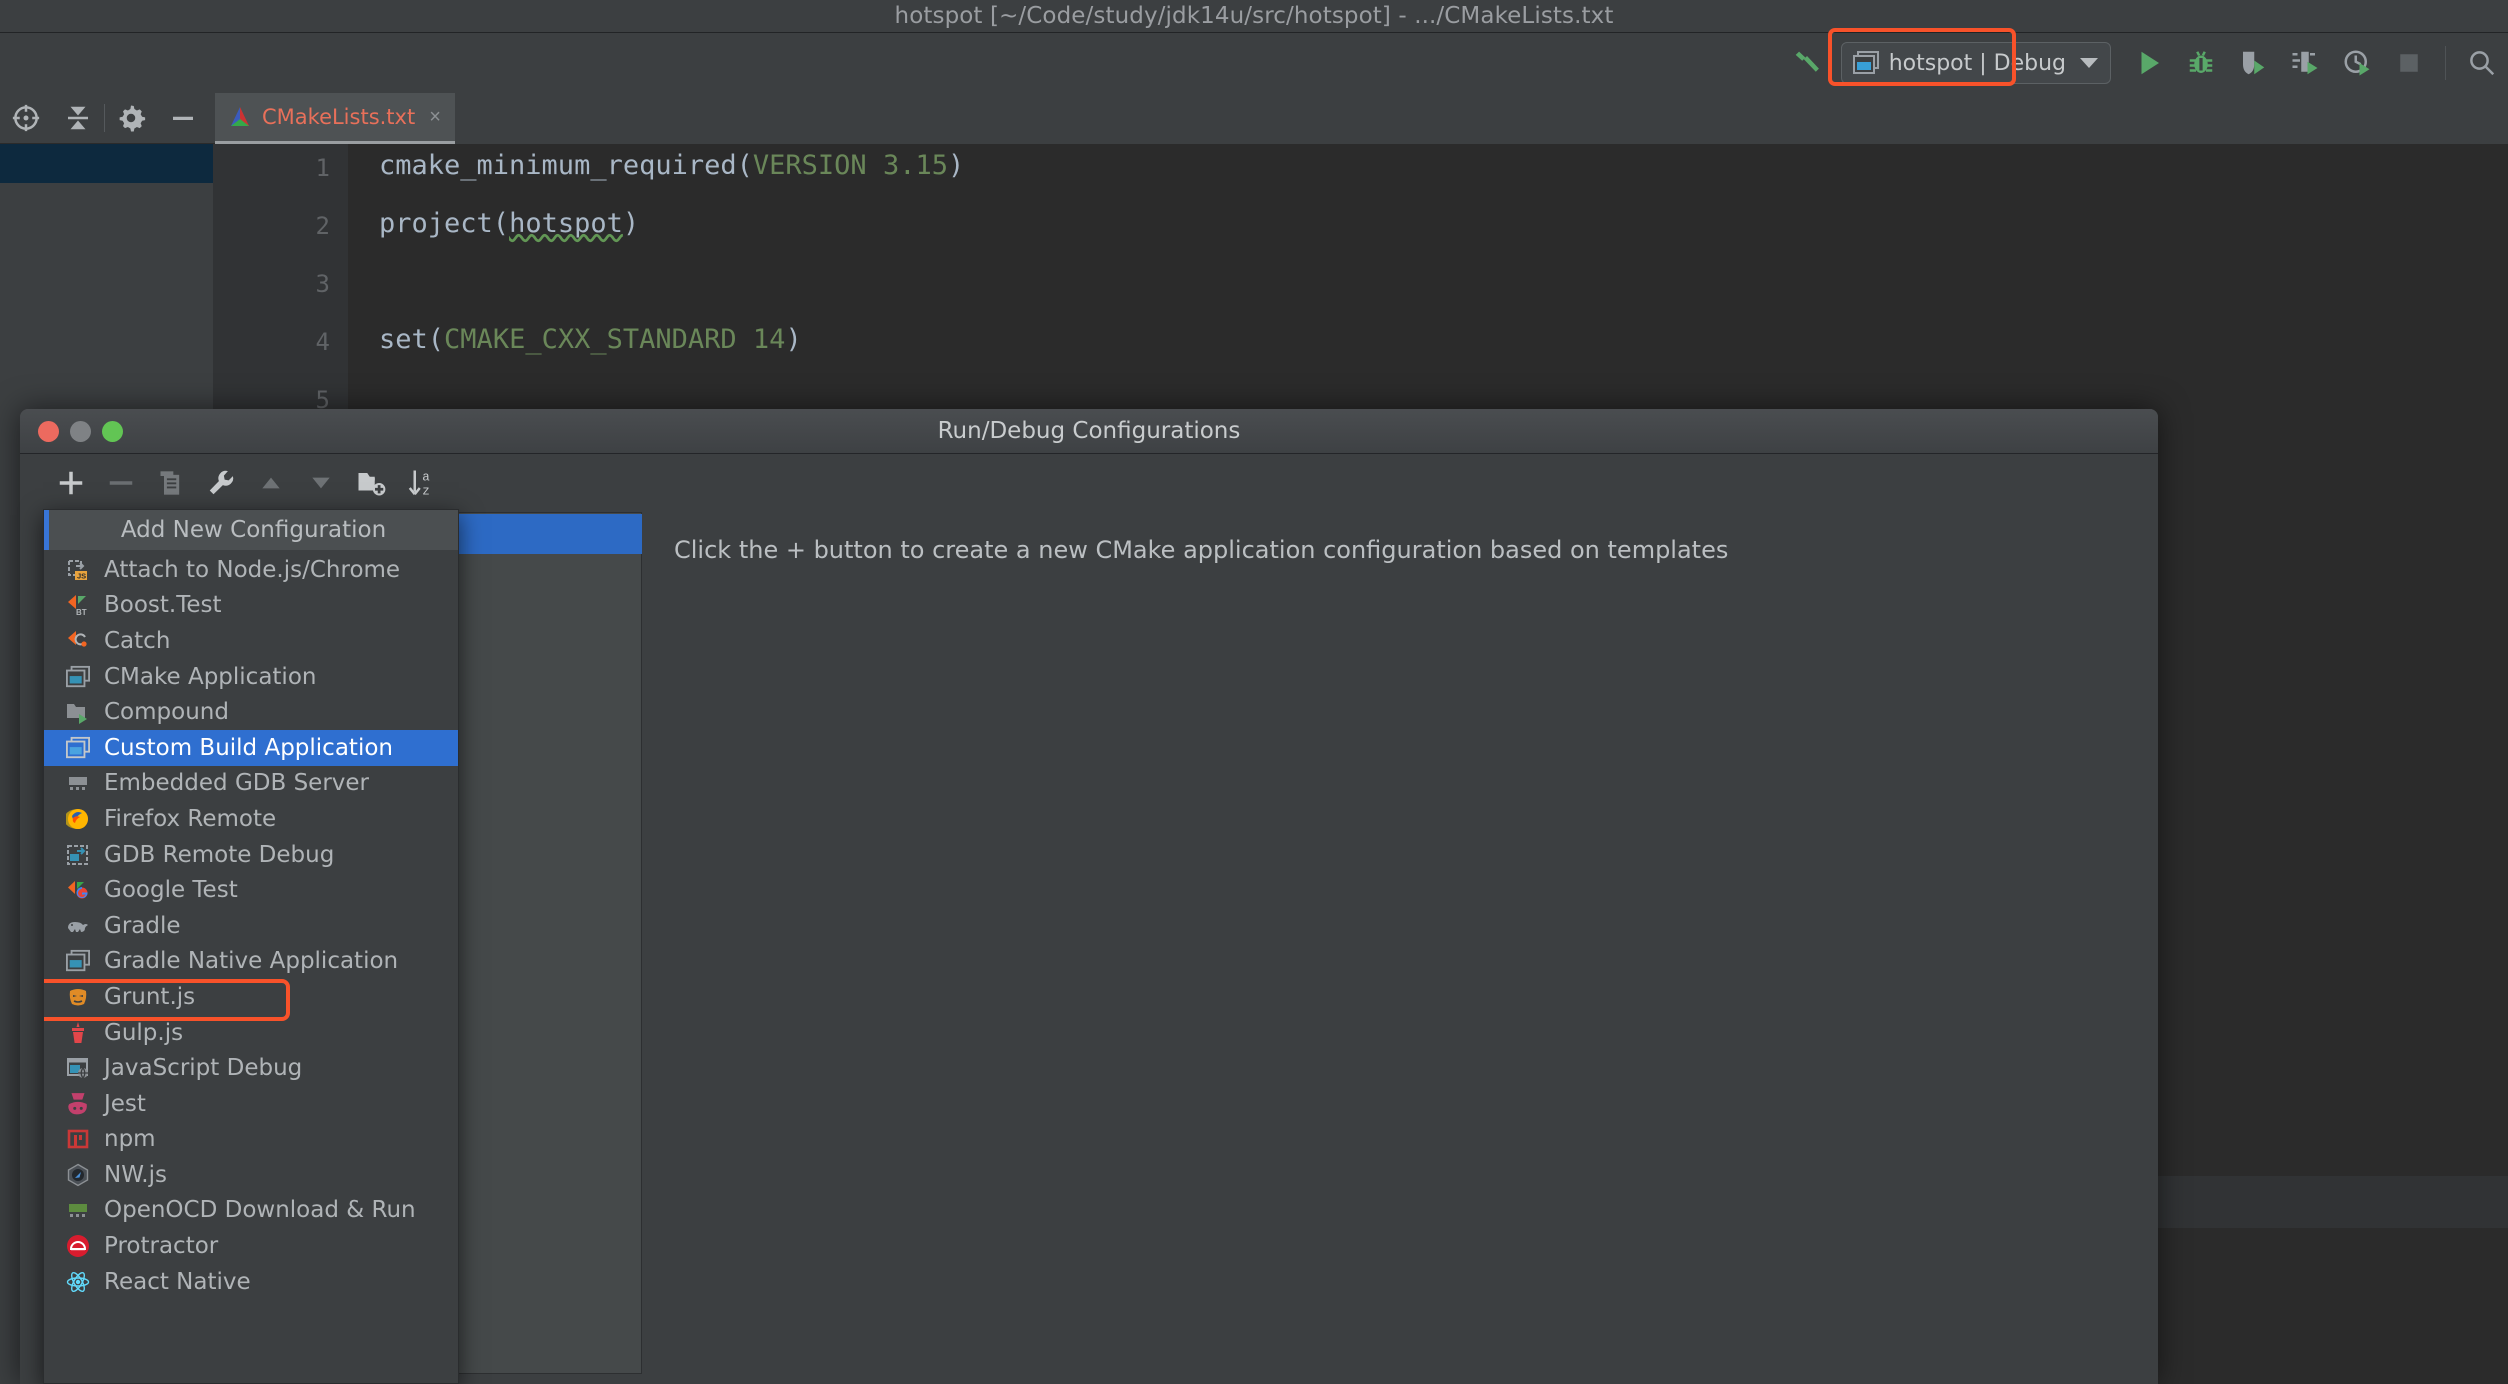  I want to click on bug-icon, so click(2201, 63).